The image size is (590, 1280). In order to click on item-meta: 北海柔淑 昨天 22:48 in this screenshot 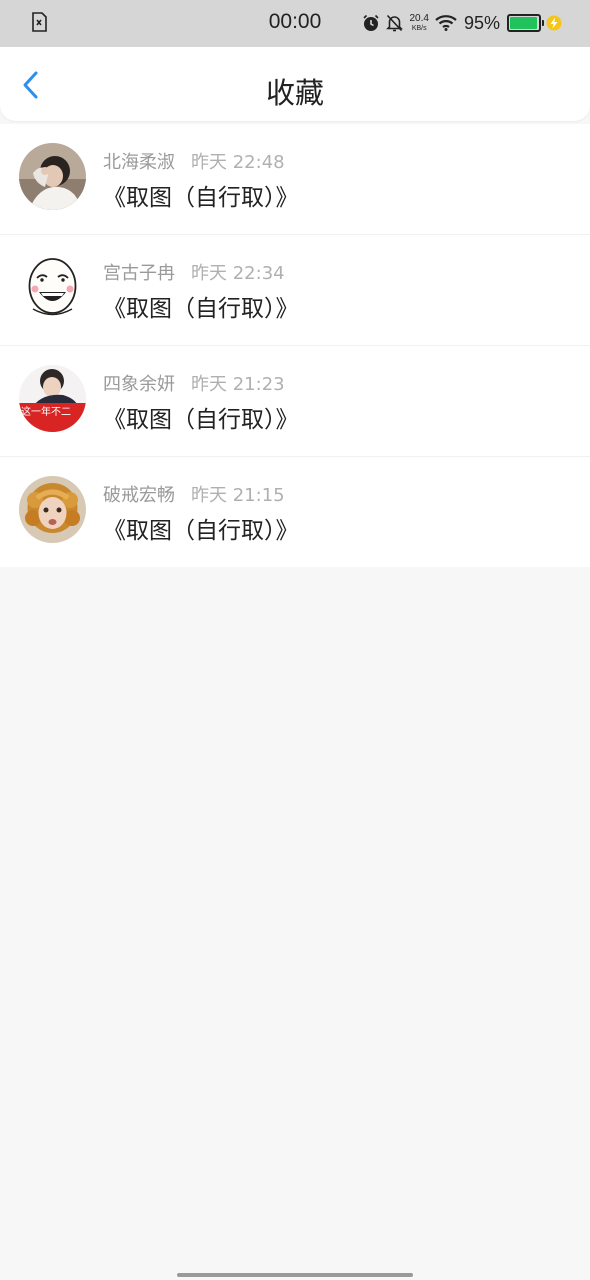, I will do `click(194, 161)`.